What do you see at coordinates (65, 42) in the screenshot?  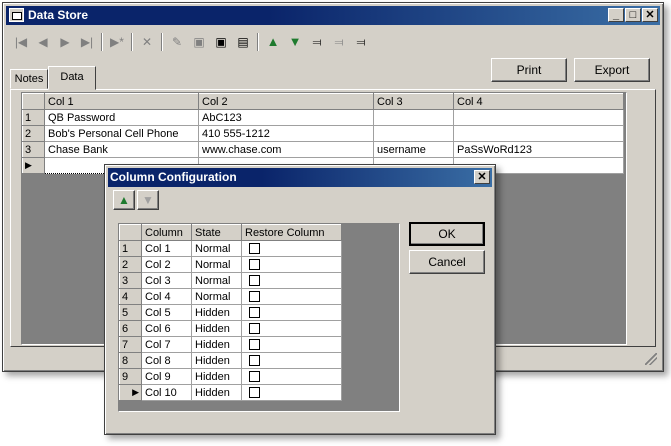 I see `next-record-icon: ▶` at bounding box center [65, 42].